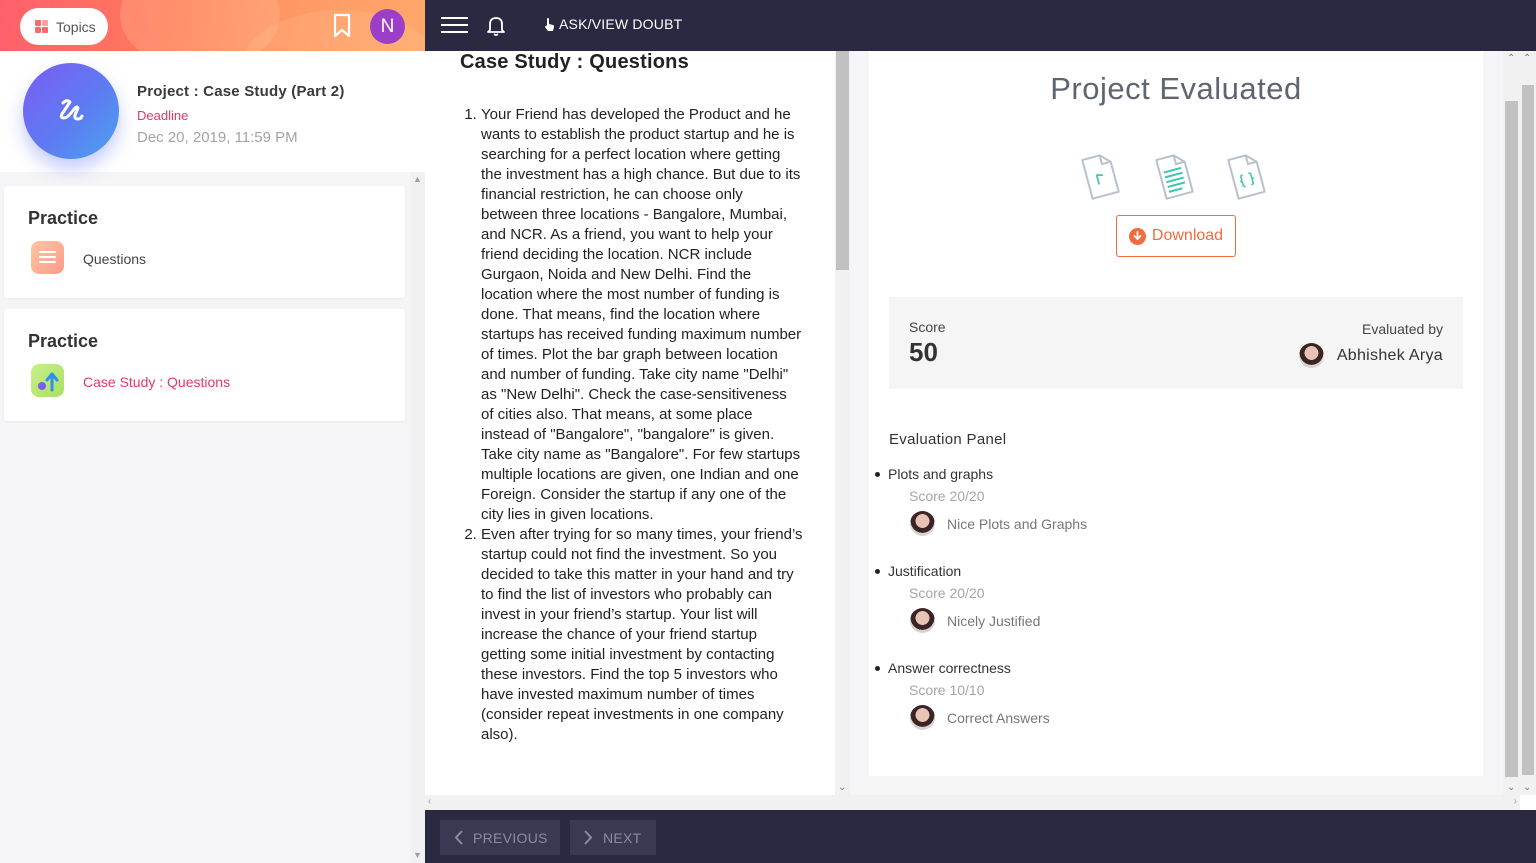 The width and height of the screenshot is (1536, 863). I want to click on chevron-right-icon, so click(588, 837).